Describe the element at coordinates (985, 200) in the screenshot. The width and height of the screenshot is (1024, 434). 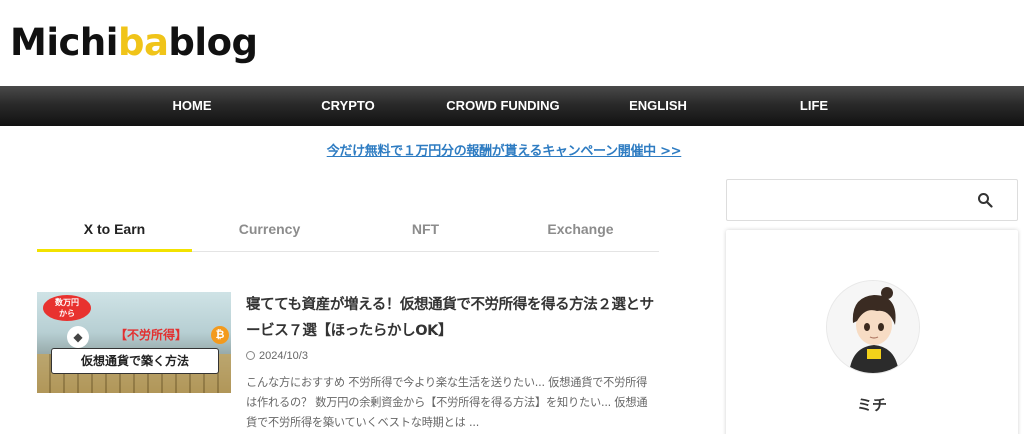
I see `search-icon` at that location.